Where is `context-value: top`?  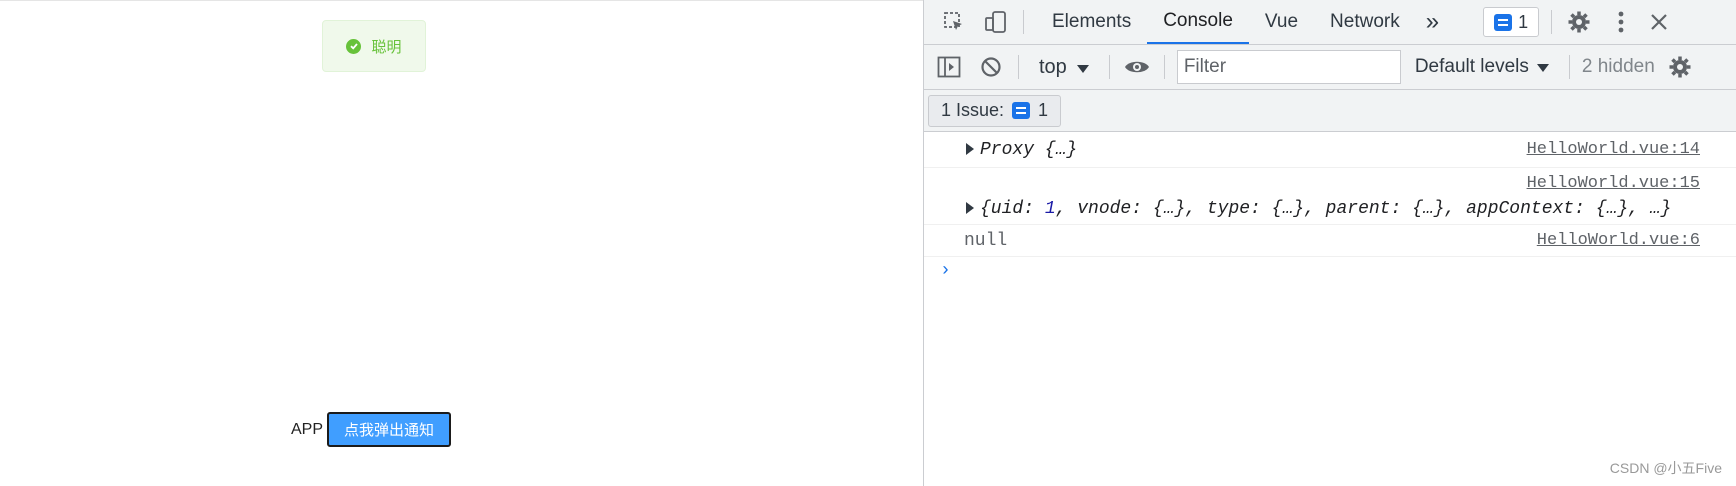 context-value: top is located at coordinates (1053, 66).